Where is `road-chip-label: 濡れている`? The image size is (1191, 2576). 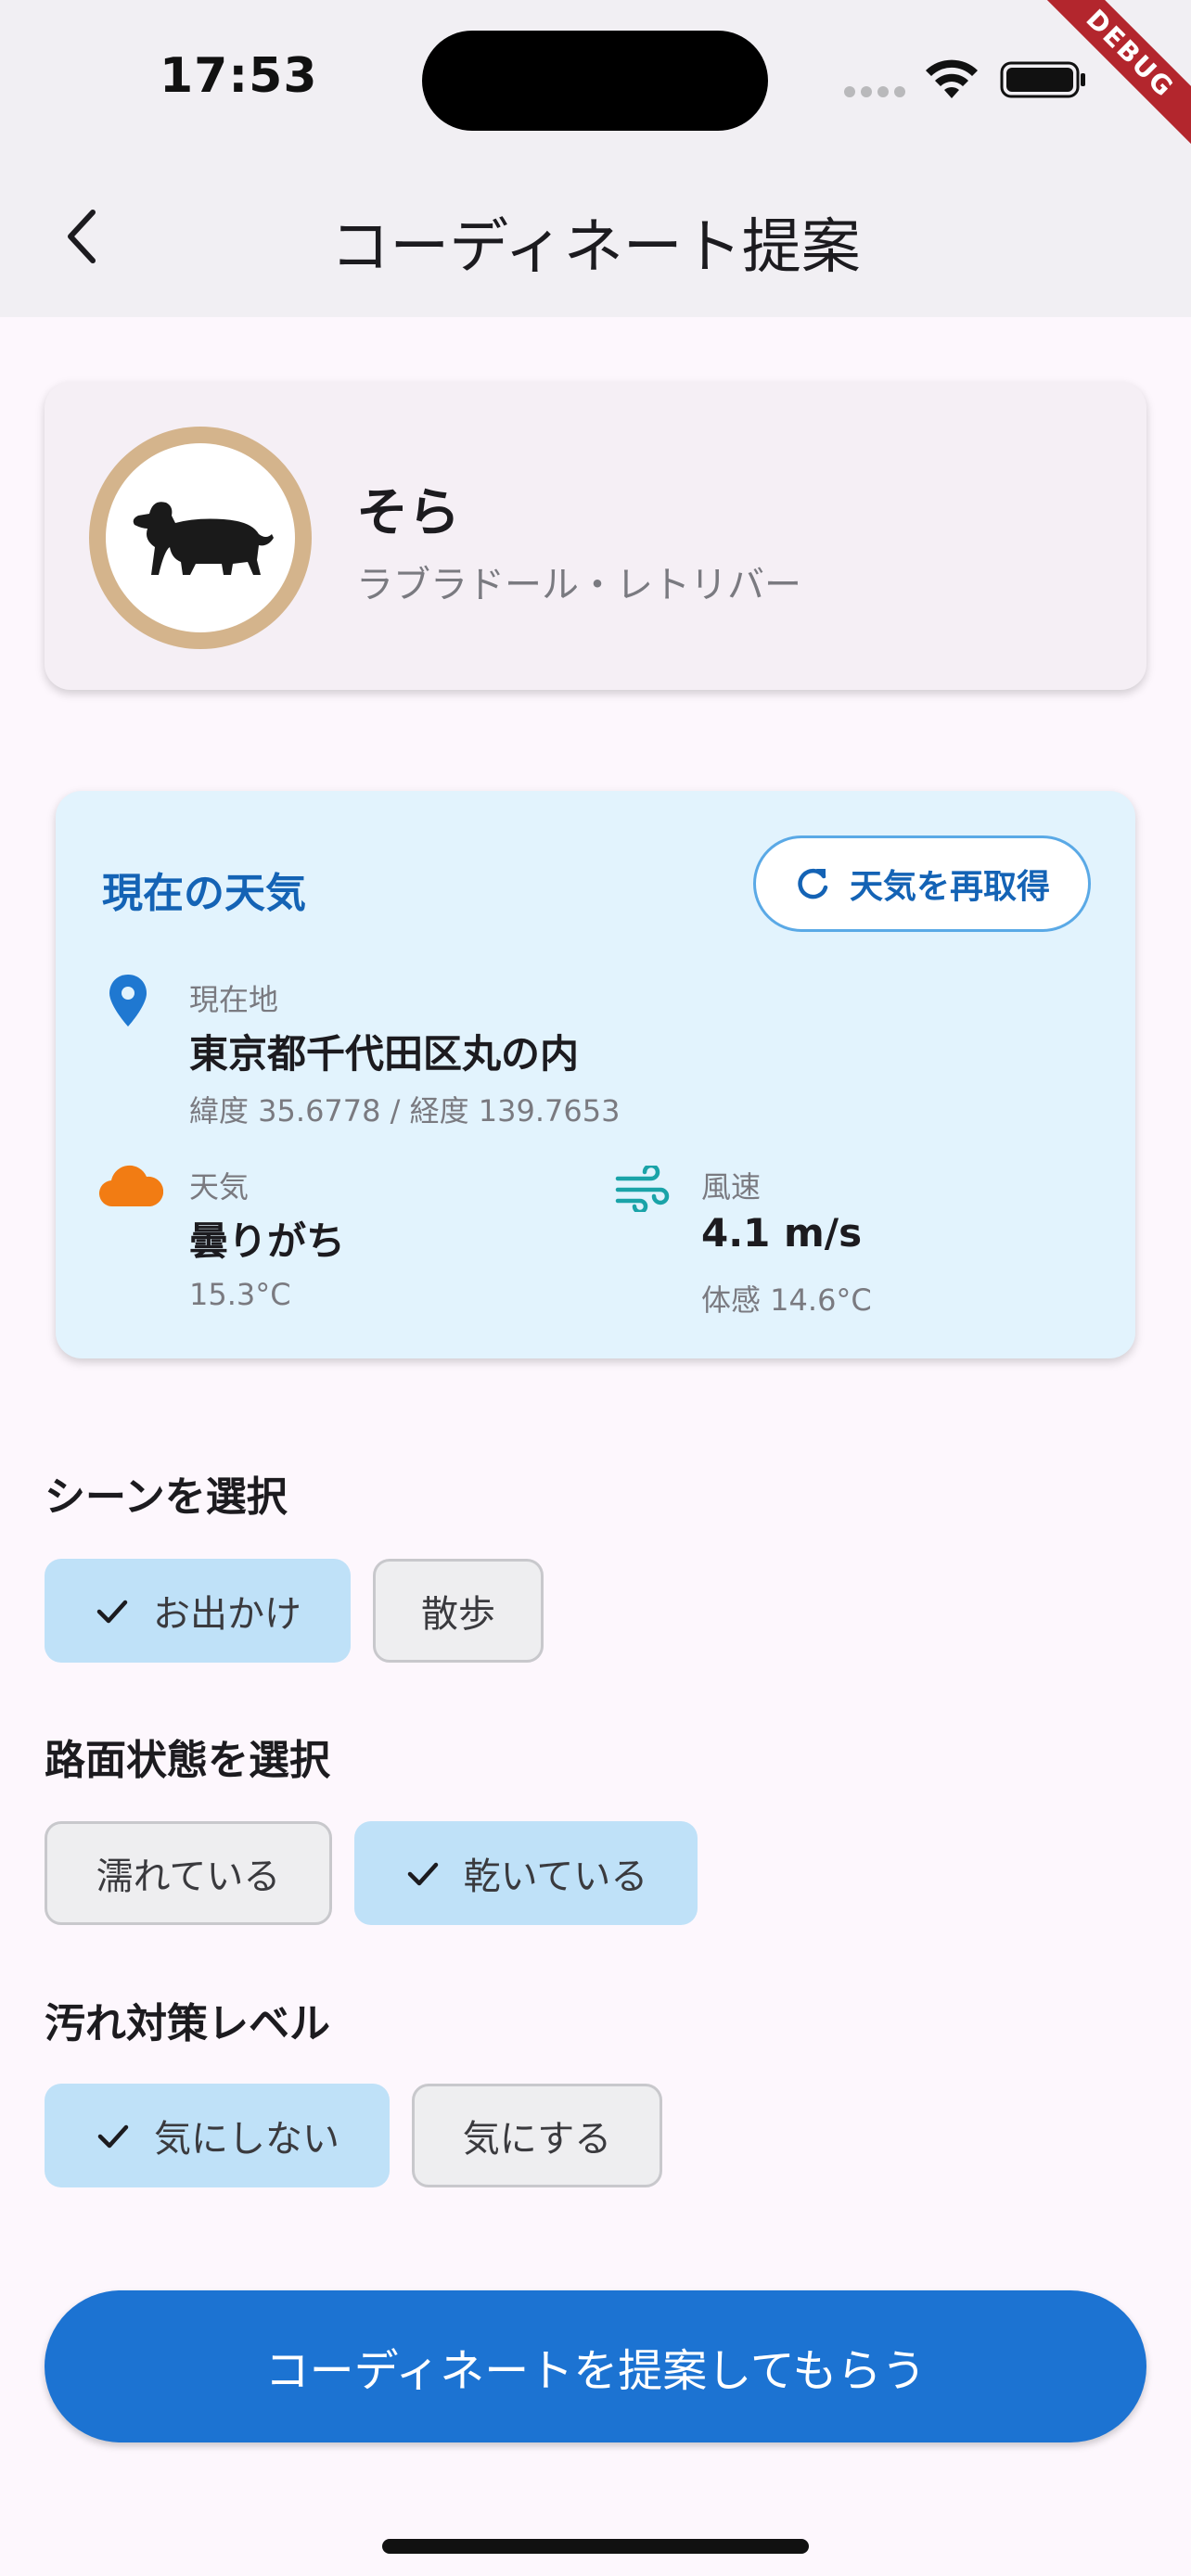
road-chip-label: 濡れている is located at coordinates (188, 1876).